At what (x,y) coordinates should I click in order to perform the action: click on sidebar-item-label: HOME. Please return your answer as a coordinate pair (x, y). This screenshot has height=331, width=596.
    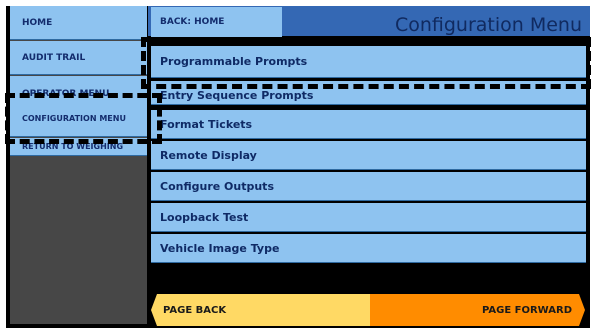
    Looking at the image, I should click on (37, 22).